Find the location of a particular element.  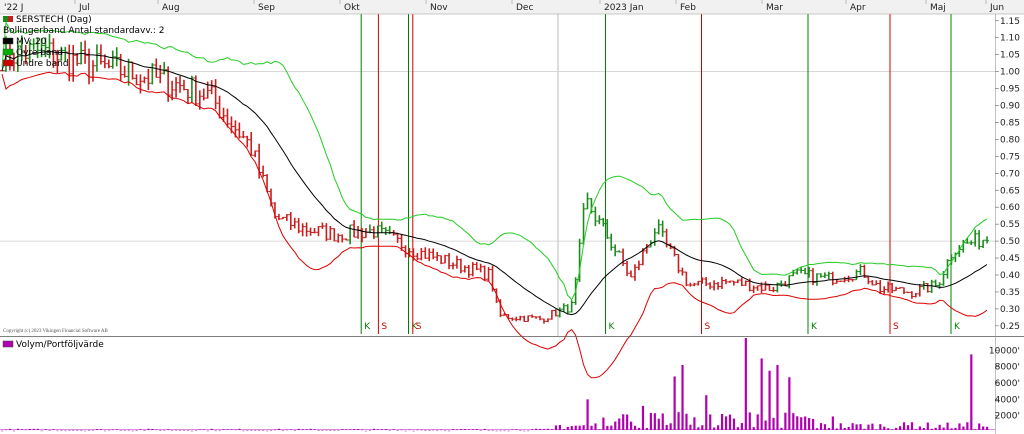

month-label: Aug is located at coordinates (171, 8).